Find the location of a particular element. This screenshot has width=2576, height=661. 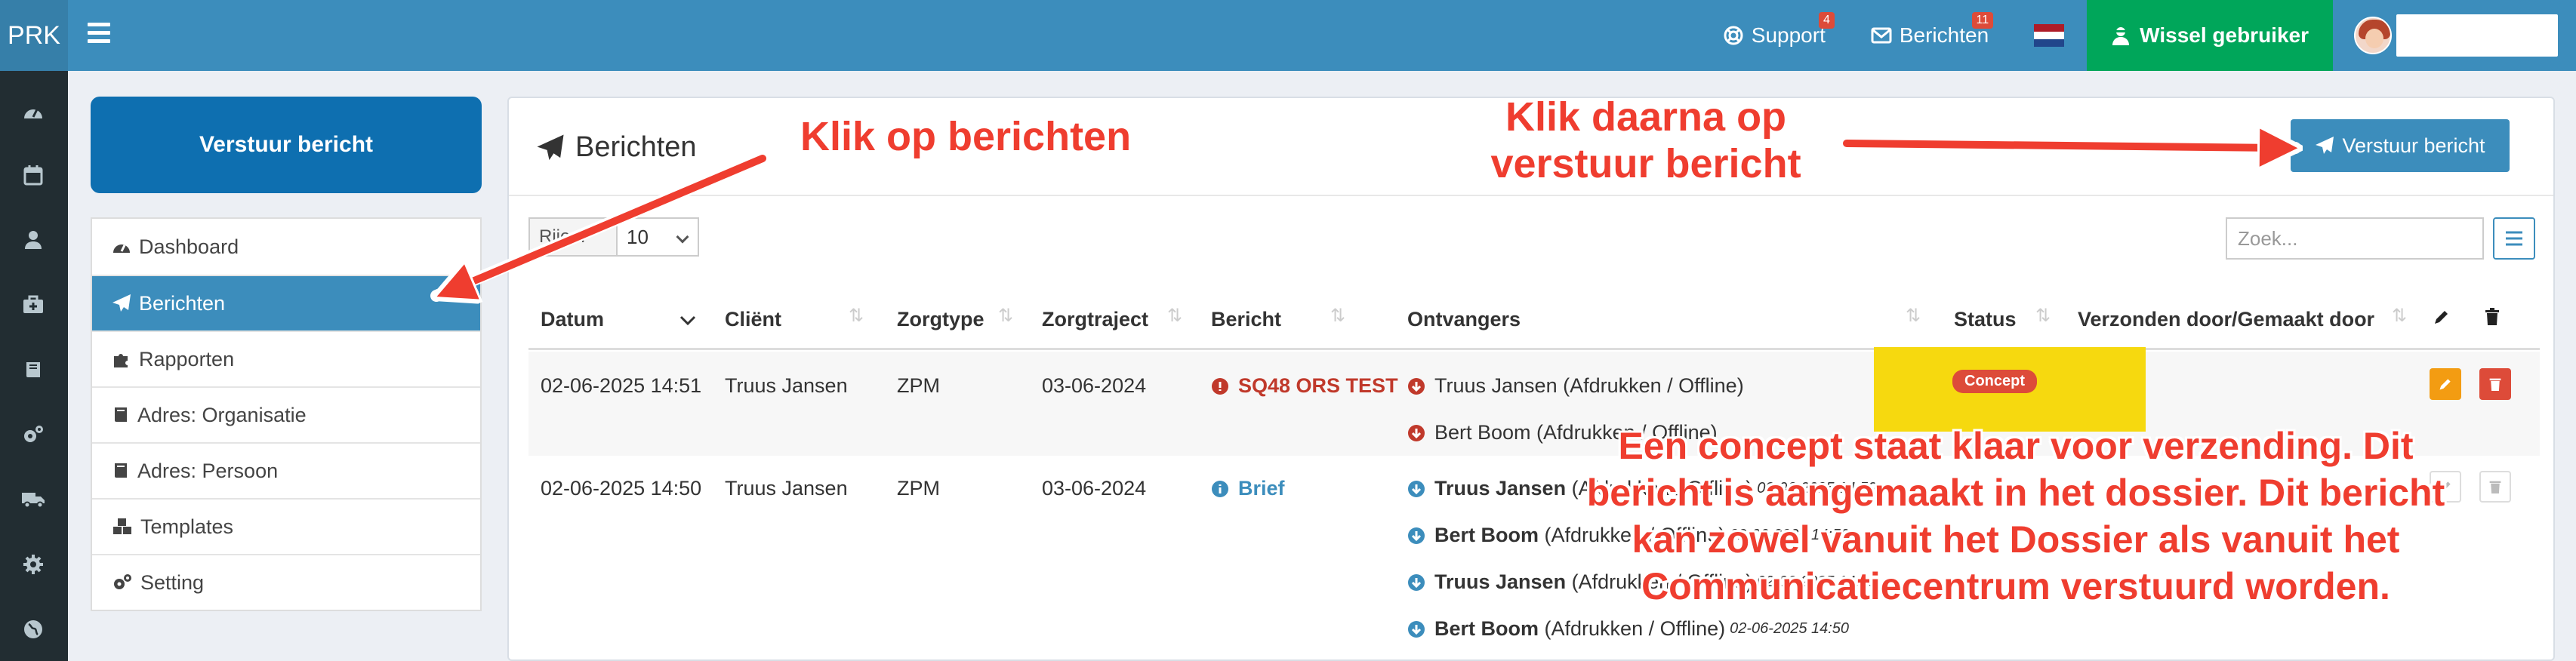

recipient-name: Bert Boom is located at coordinates (1486, 629).